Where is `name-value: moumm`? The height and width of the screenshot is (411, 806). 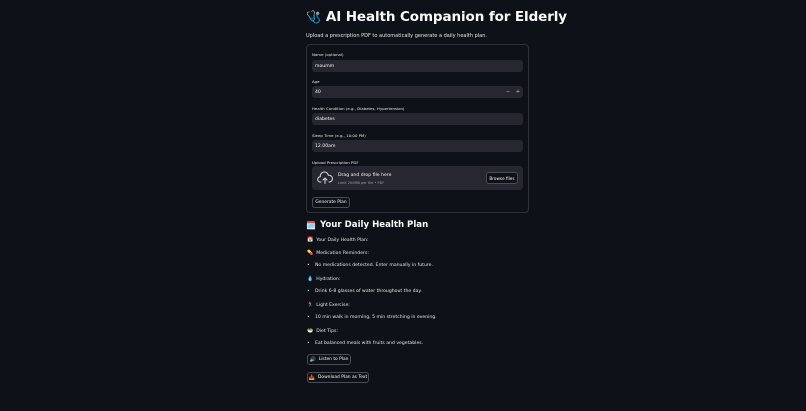 name-value: moumm is located at coordinates (325, 66).